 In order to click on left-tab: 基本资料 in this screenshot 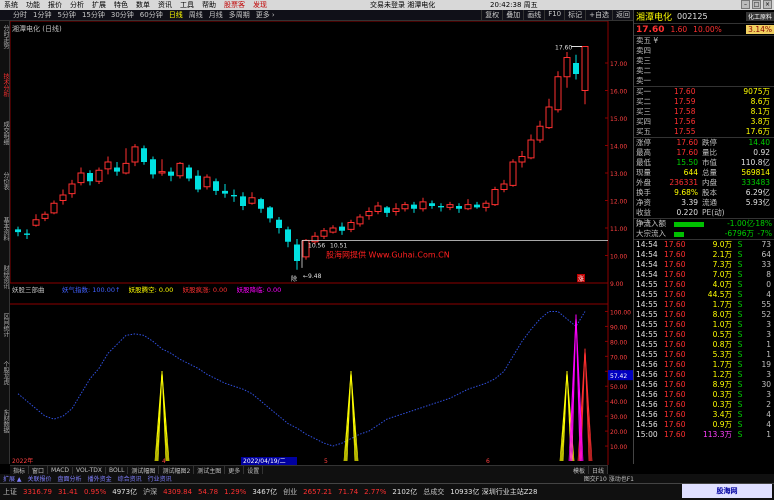, I will do `click(5, 229)`.